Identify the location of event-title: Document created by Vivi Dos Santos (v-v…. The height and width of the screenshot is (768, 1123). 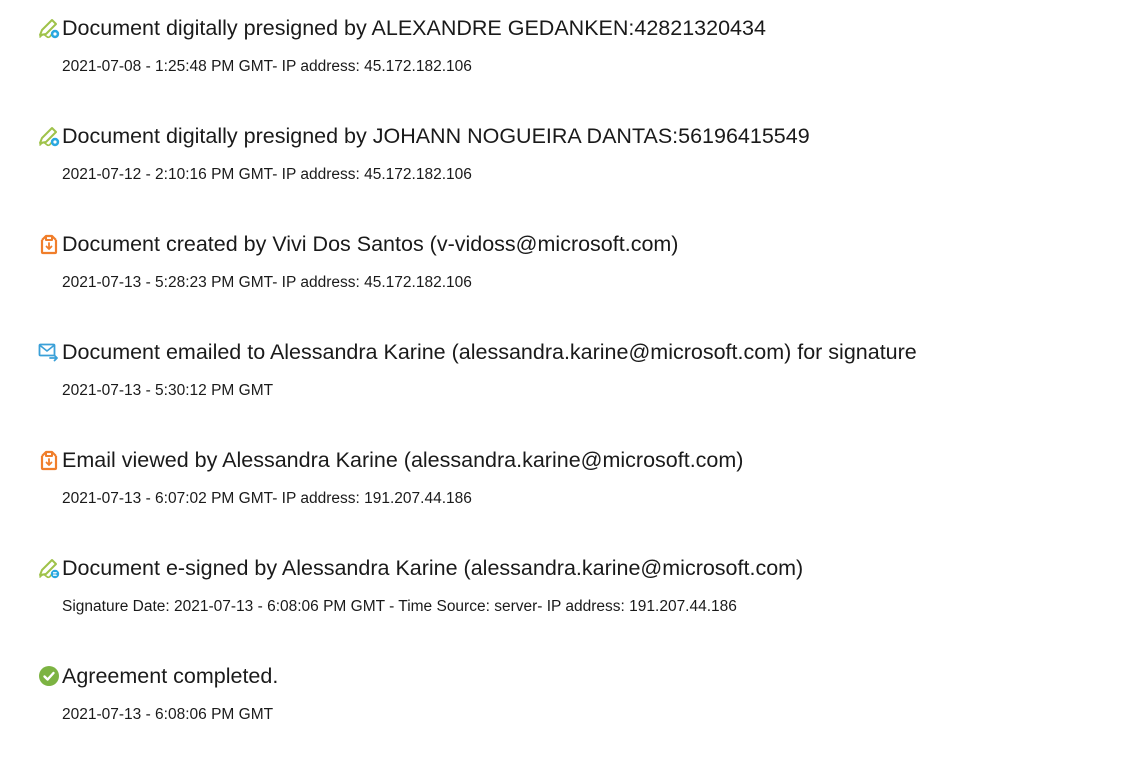
(370, 244).